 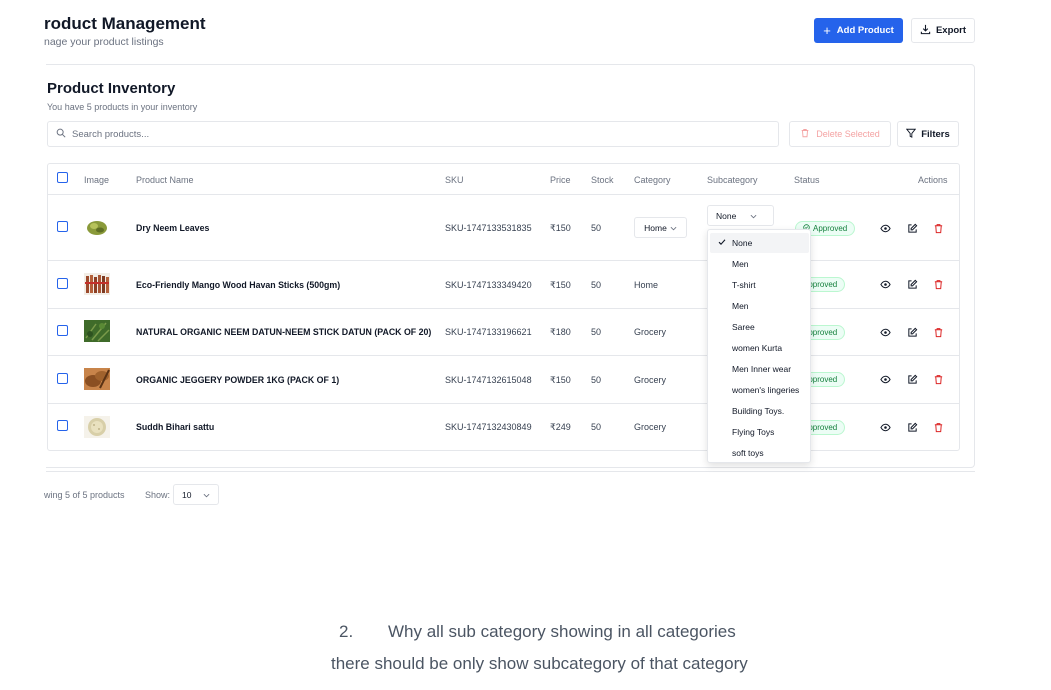 What do you see at coordinates (175, 427) in the screenshot?
I see `product-name: Suddh Bihari sattu` at bounding box center [175, 427].